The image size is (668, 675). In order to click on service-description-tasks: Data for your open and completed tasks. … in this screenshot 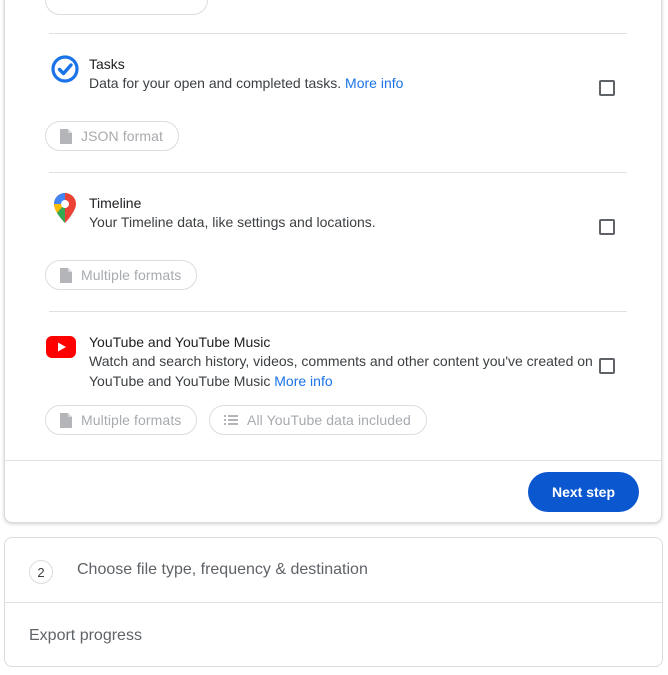, I will do `click(246, 83)`.